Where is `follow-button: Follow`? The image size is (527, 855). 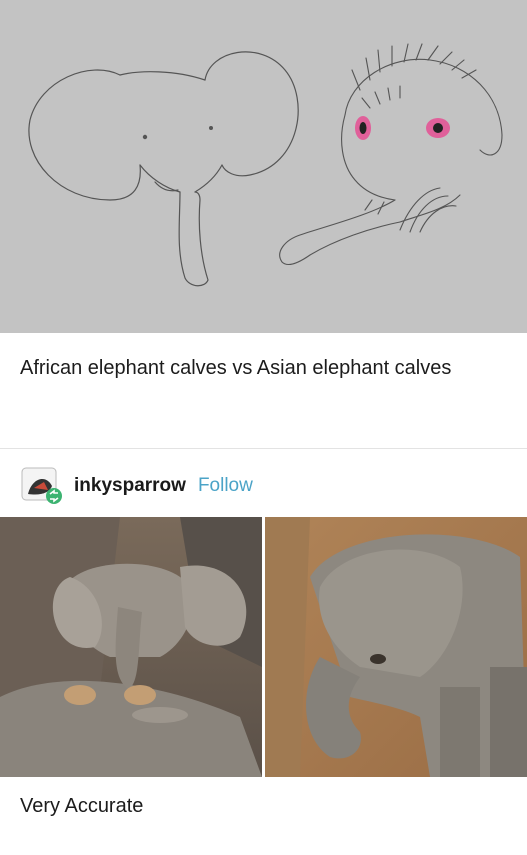 follow-button: Follow is located at coordinates (225, 486).